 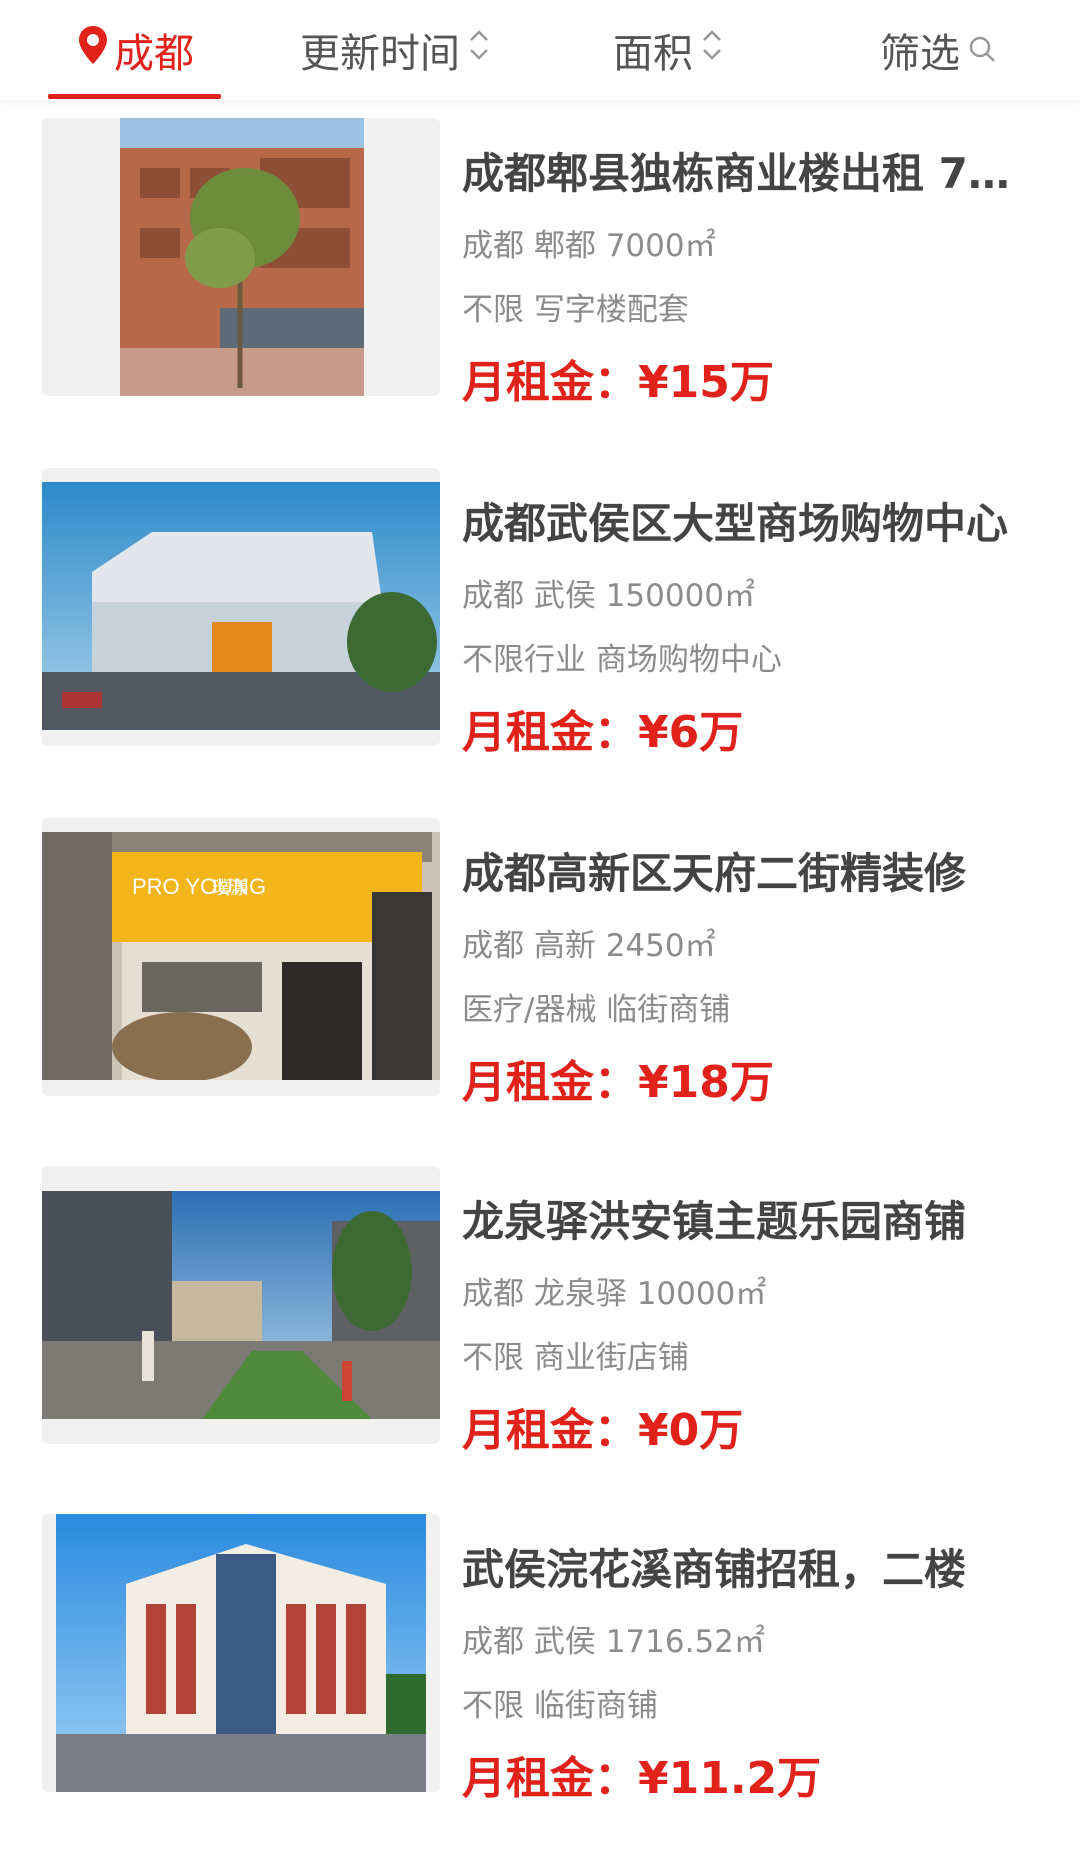 What do you see at coordinates (134, 96) in the screenshot?
I see `active-tab-indicator` at bounding box center [134, 96].